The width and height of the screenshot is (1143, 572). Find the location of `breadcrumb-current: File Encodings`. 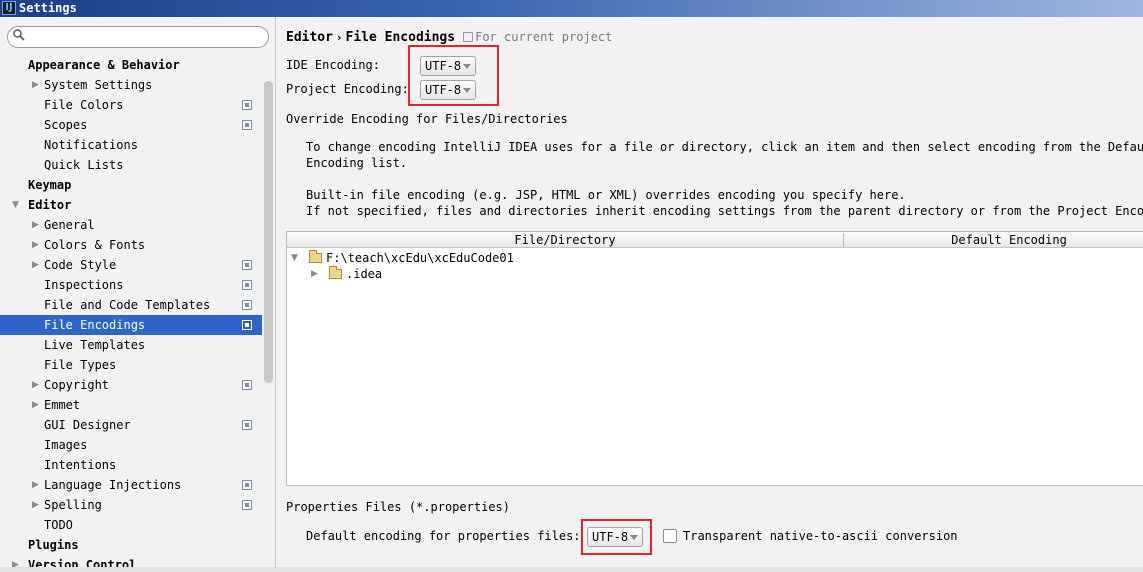

breadcrumb-current: File Encodings is located at coordinates (400, 37).